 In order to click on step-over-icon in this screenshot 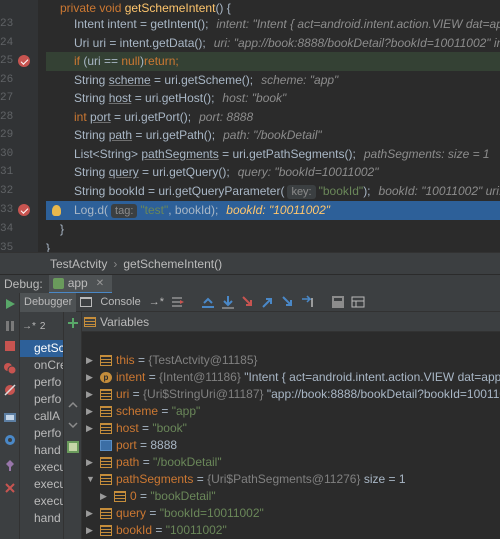, I will do `click(208, 302)`.